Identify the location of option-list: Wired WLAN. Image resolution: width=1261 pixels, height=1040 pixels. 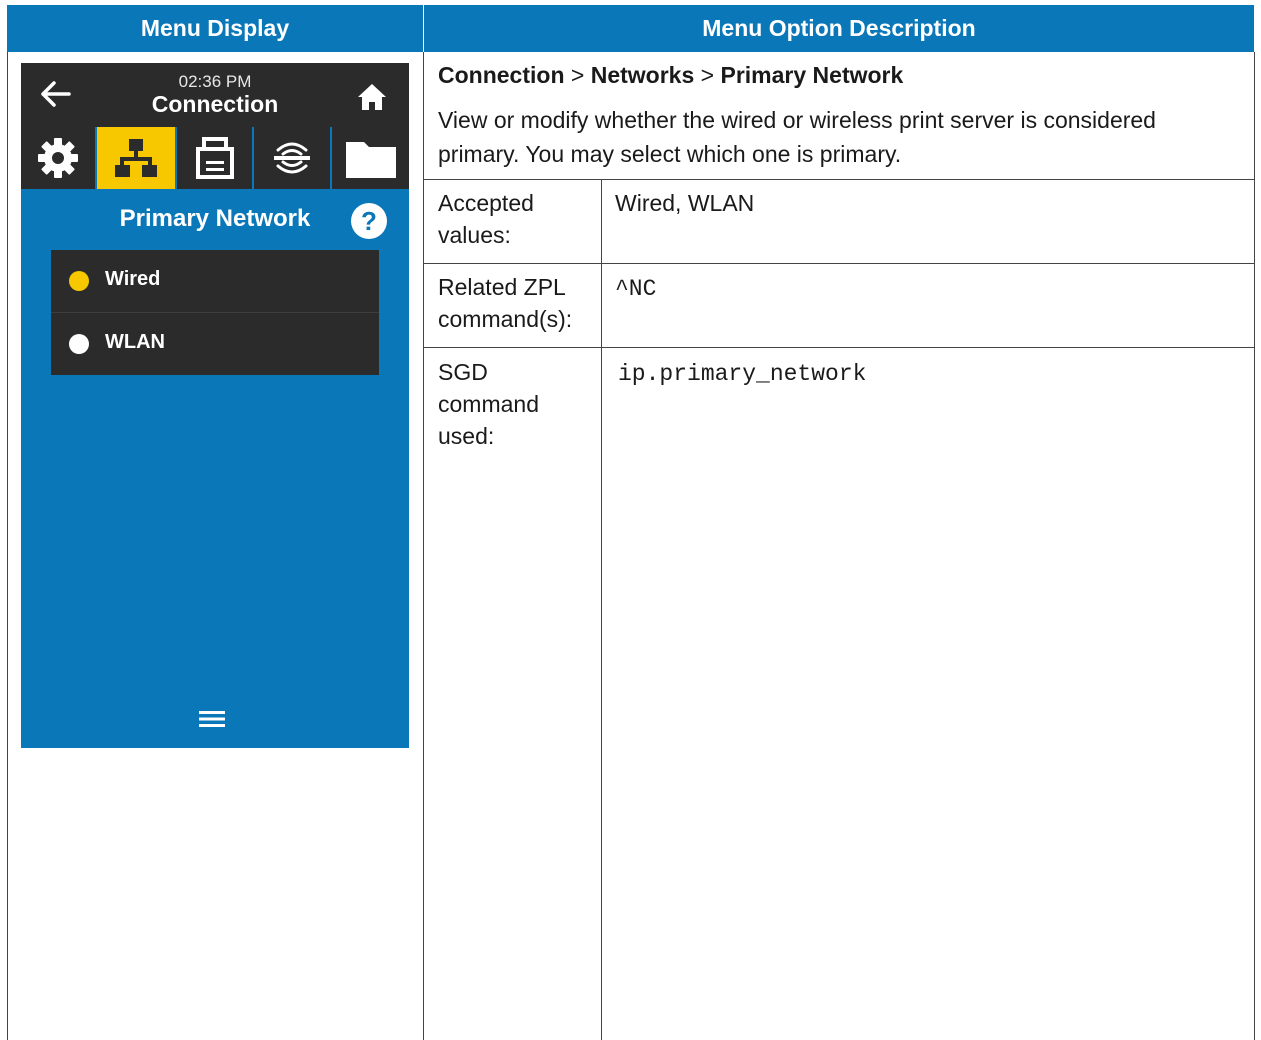
(215, 312).